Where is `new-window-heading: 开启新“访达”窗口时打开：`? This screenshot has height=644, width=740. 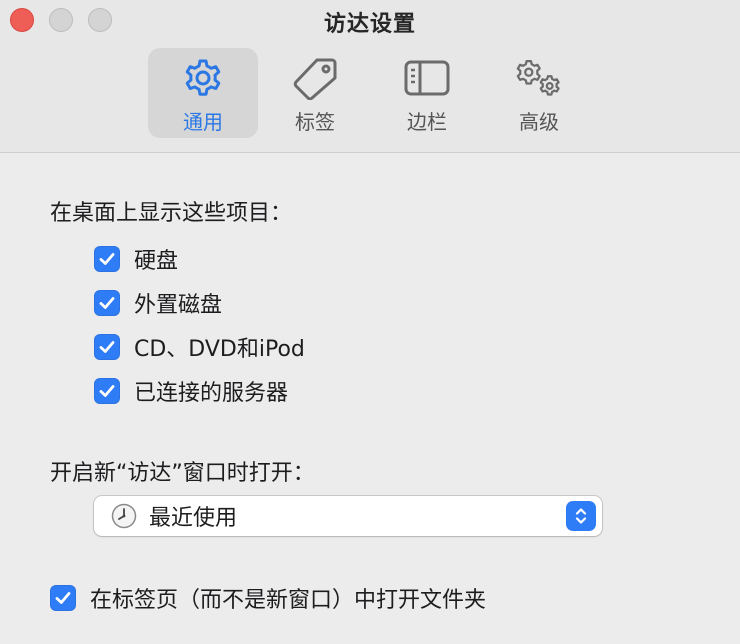
new-window-heading: 开启新“访达”窗口时打开： is located at coordinates (182, 473).